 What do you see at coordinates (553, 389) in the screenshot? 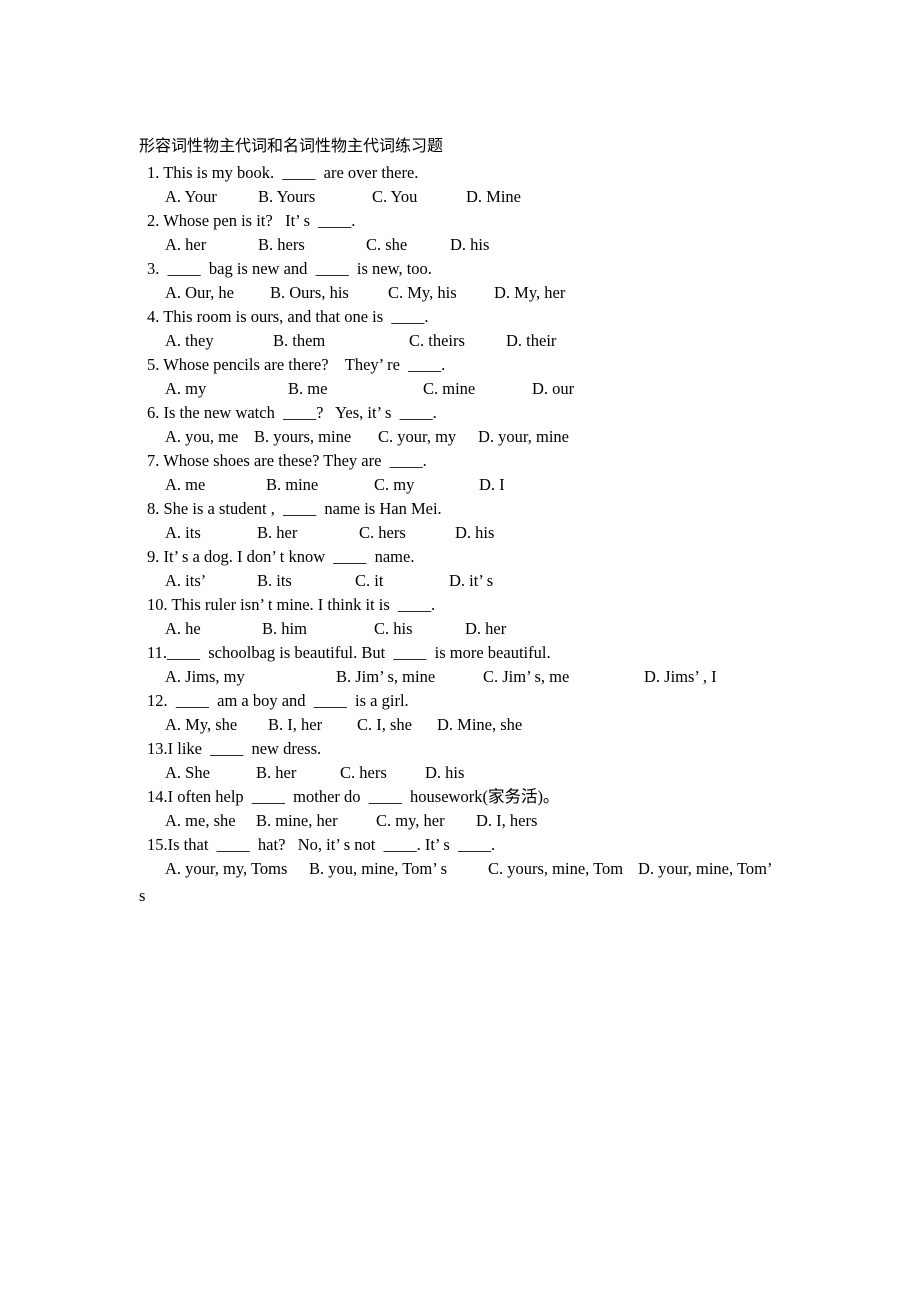
I see `option-5-d: D. our` at bounding box center [553, 389].